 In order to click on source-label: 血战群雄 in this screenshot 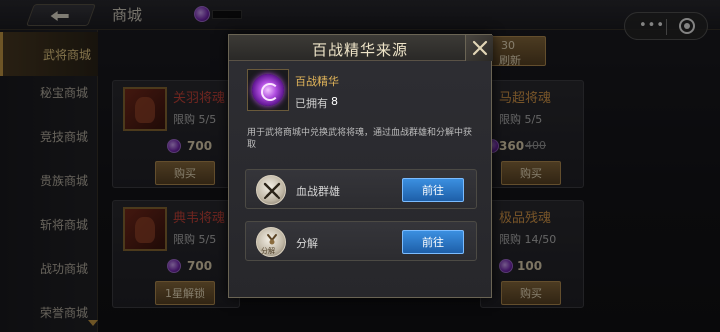, I will do `click(318, 191)`.